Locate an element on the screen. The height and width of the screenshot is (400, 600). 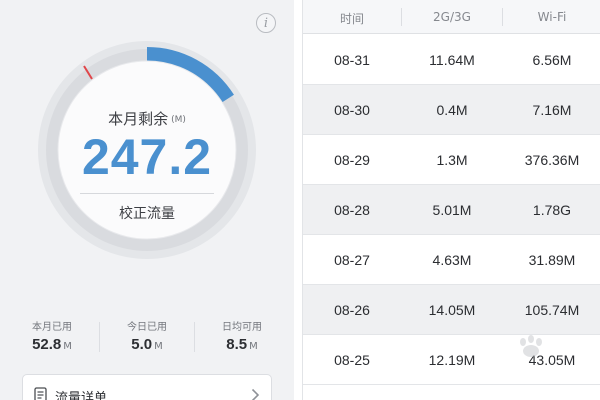
table-row: 08-27 4.63M 31.89M is located at coordinates (451, 260).